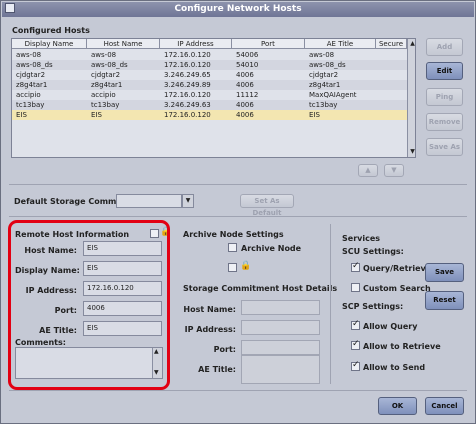  What do you see at coordinates (394, 367) in the screenshot?
I see `allow-send-label: Allow to Send` at bounding box center [394, 367].